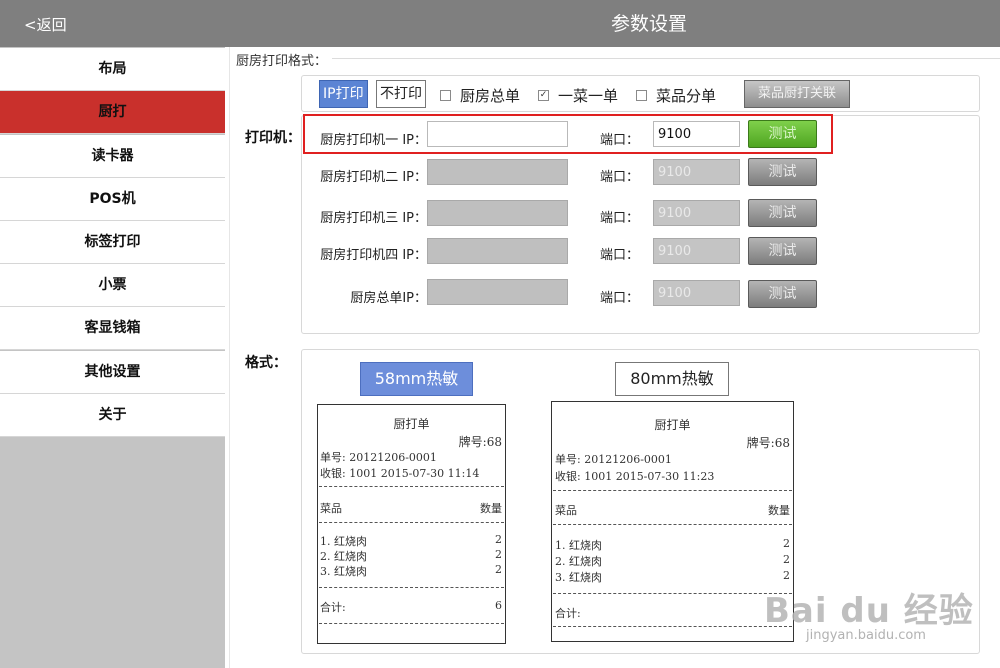 This screenshot has width=1000, height=668. What do you see at coordinates (497, 251) in the screenshot?
I see `printer-4-ip-input` at bounding box center [497, 251].